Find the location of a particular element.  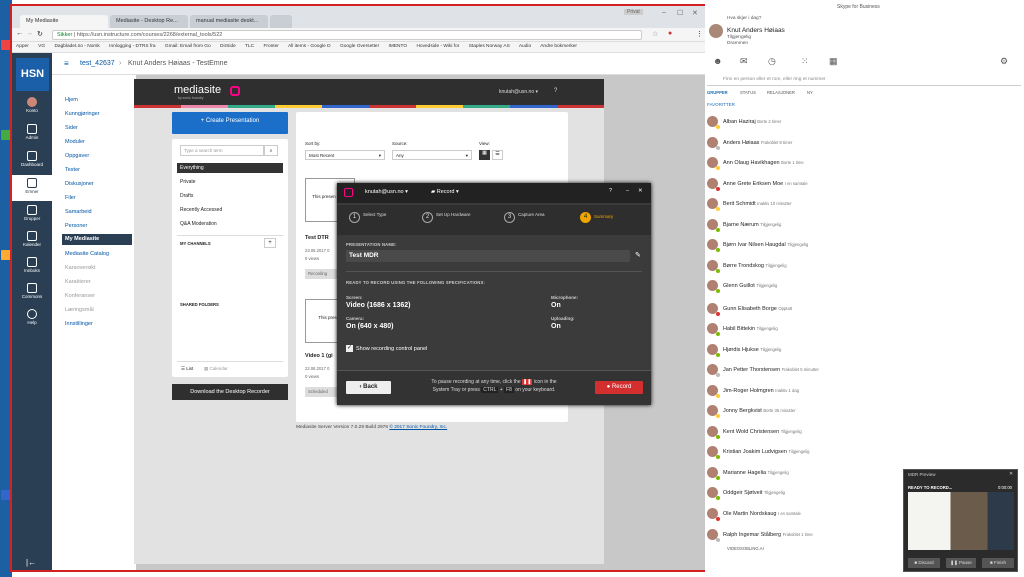

course-nav-item: Personer is located at coordinates (76, 226).